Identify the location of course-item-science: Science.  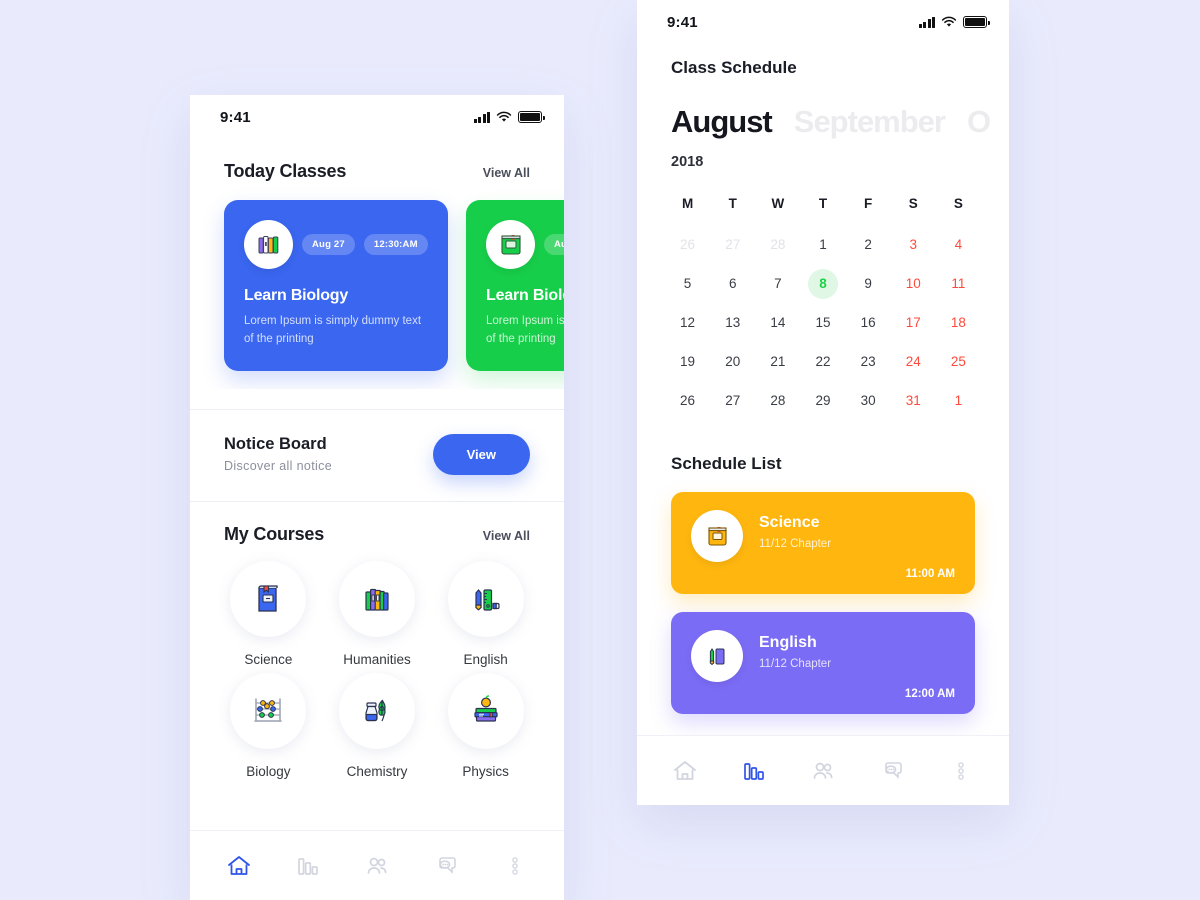
(268, 613).